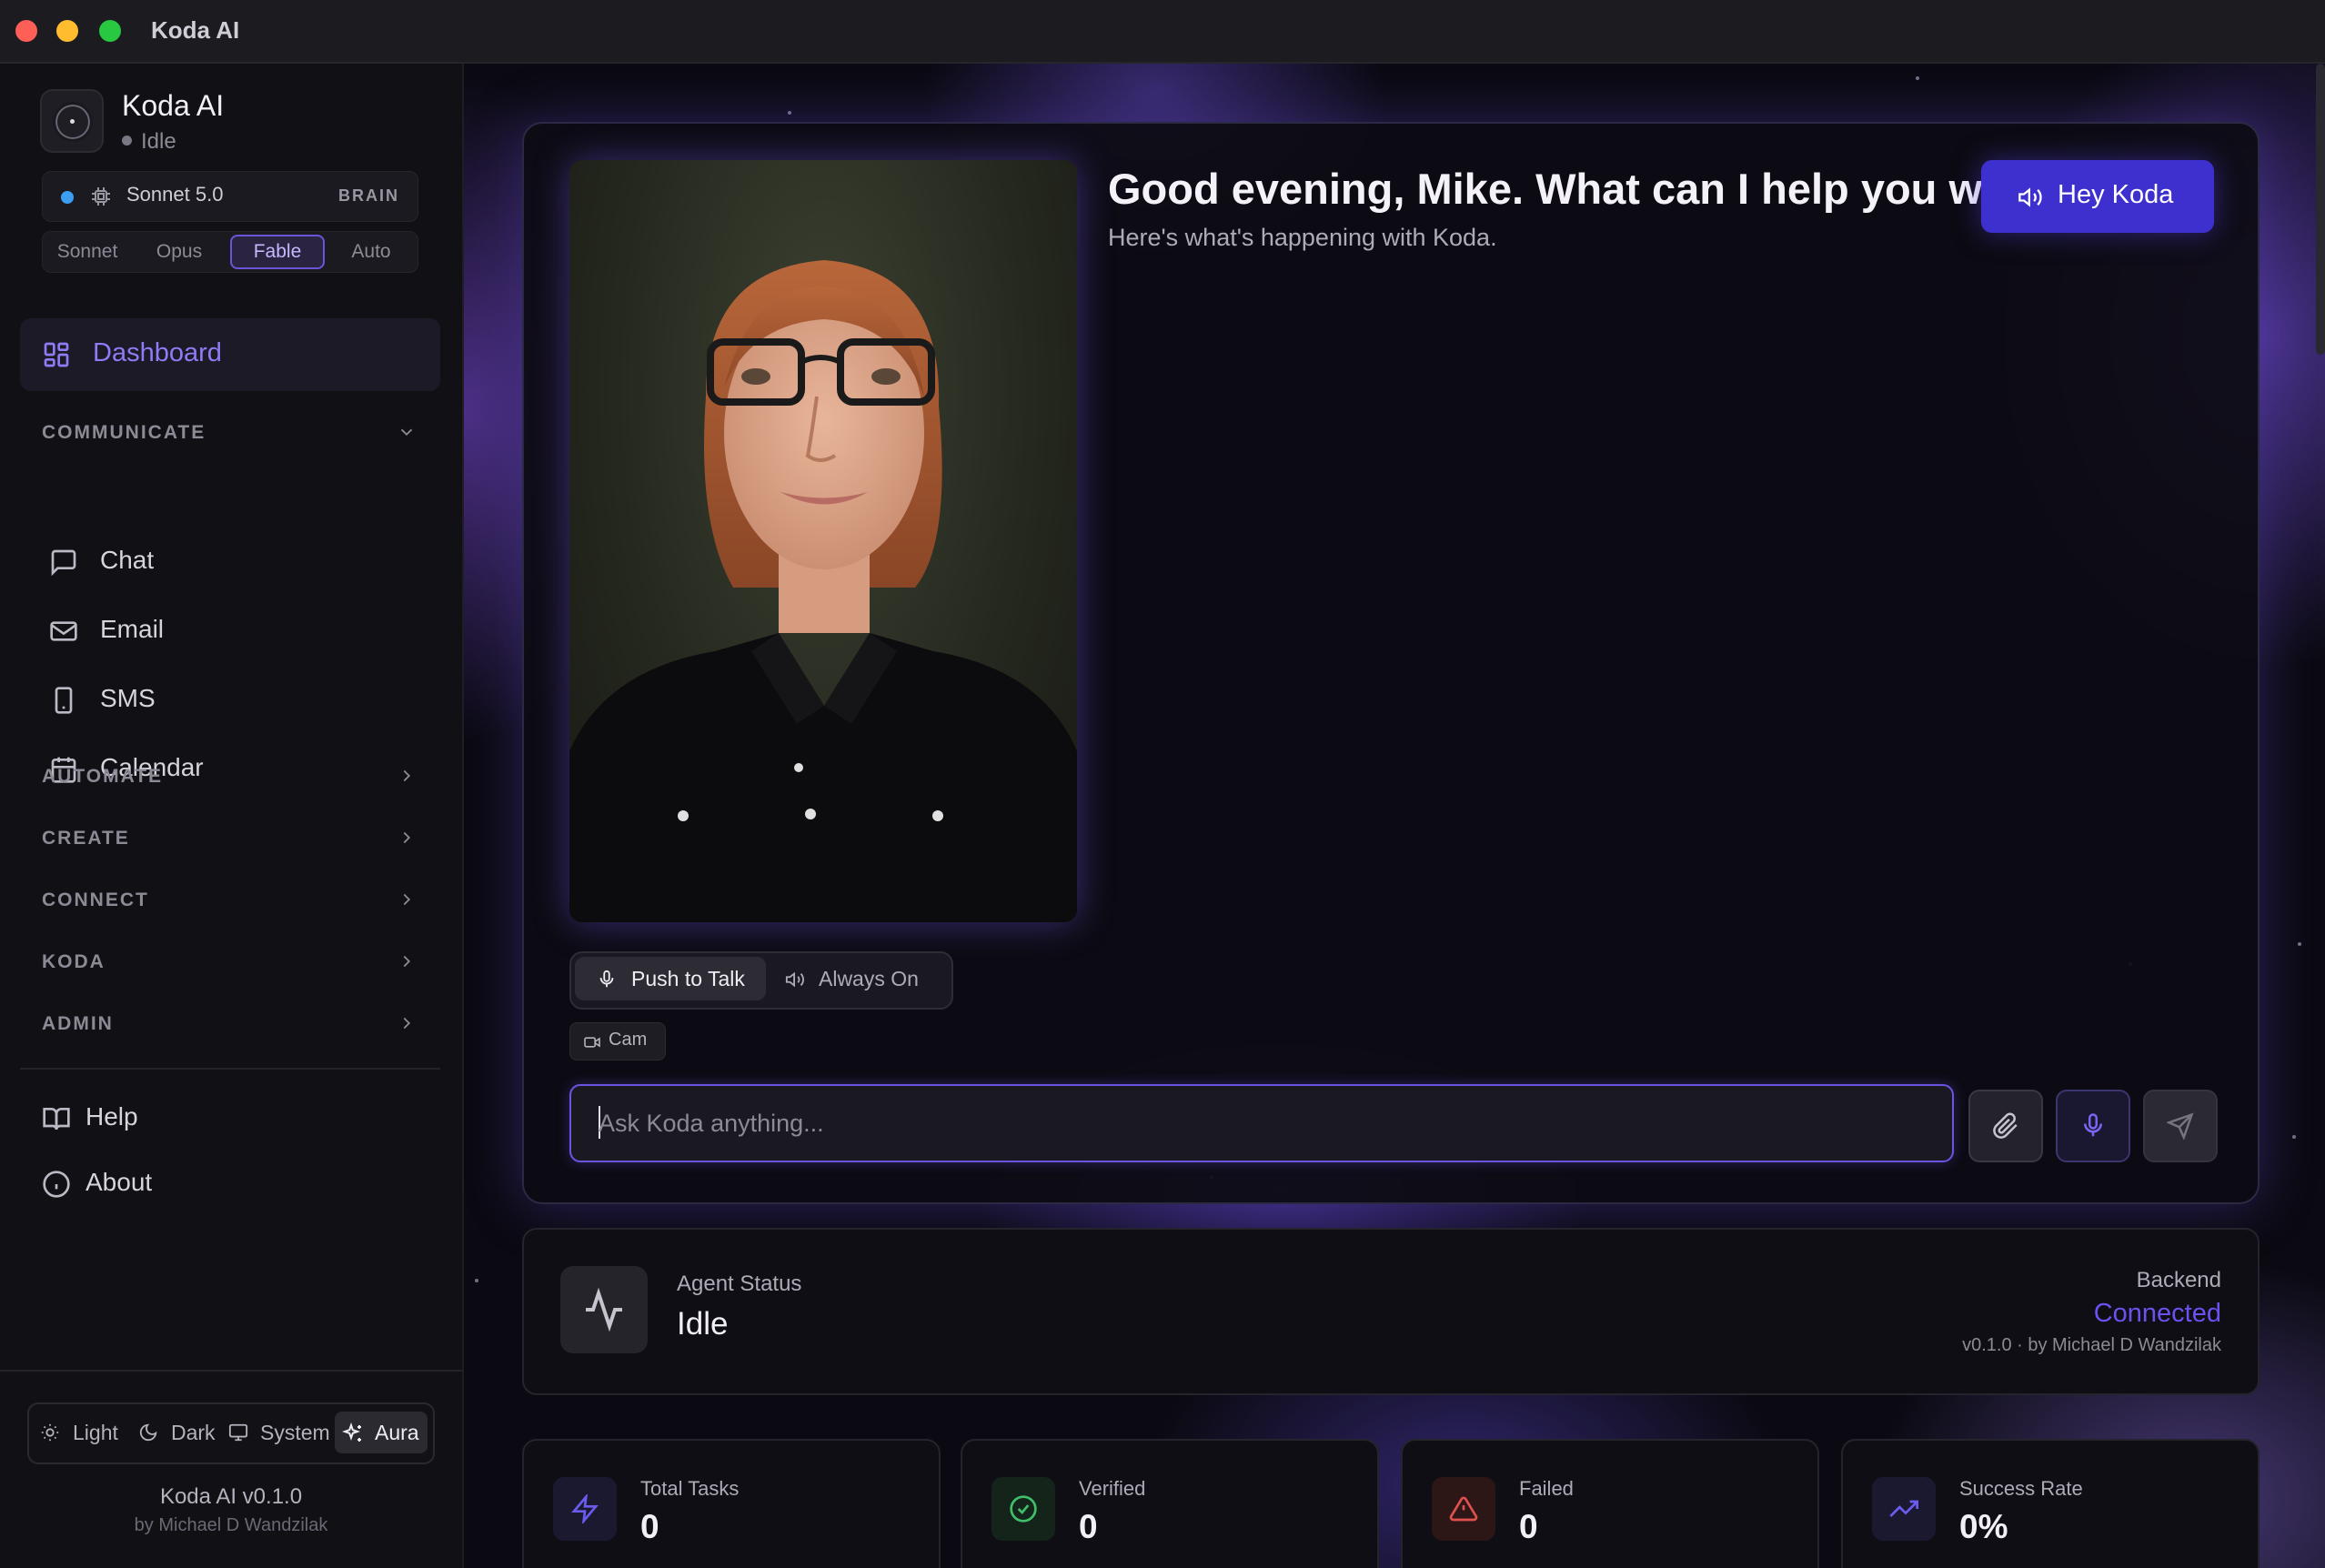  What do you see at coordinates (63, 631) in the screenshot?
I see `mail-icon` at bounding box center [63, 631].